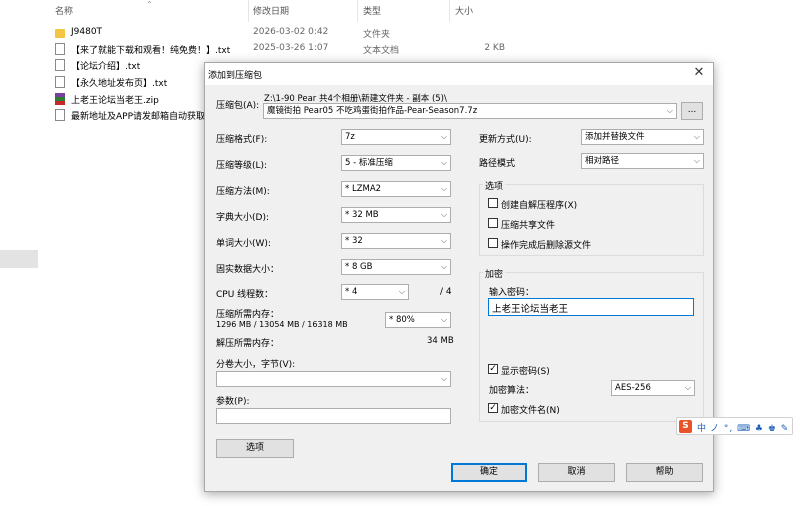 This screenshot has height=506, width=800. I want to click on word-select: * 32 ⌵, so click(396, 241).